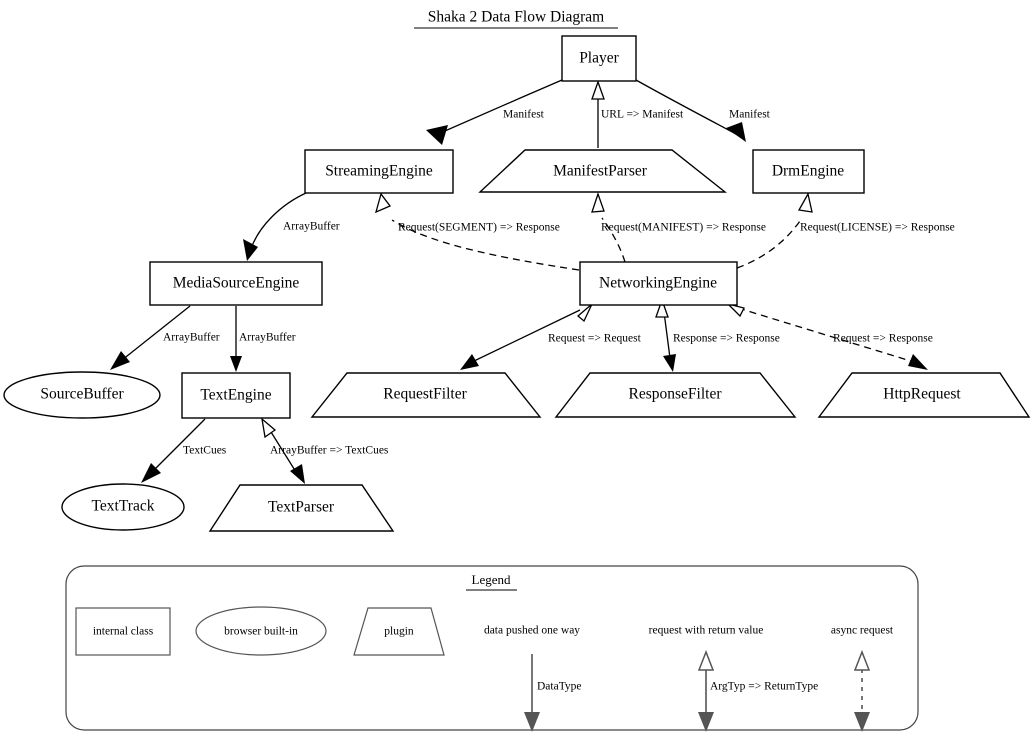  Describe the element at coordinates (205, 451) in the screenshot. I see `edge-label-textengine-texttrack: TextCues` at that location.